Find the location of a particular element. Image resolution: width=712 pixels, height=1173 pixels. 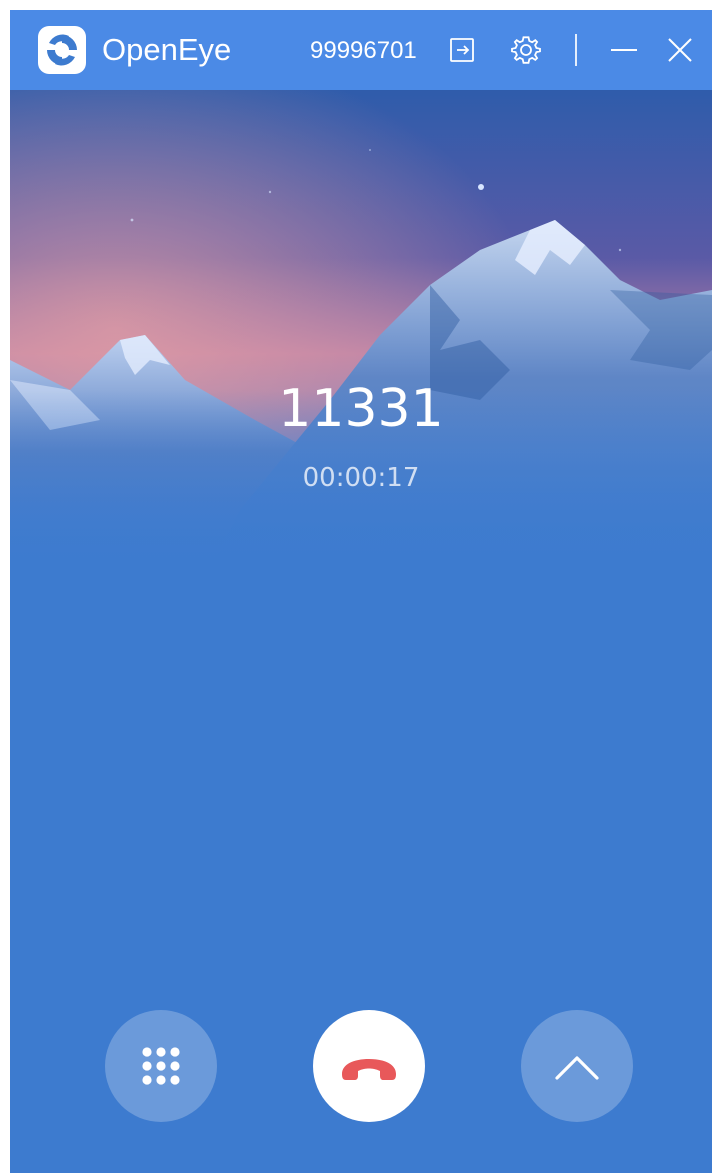

call-duration: 00:00:17 is located at coordinates (361, 478).